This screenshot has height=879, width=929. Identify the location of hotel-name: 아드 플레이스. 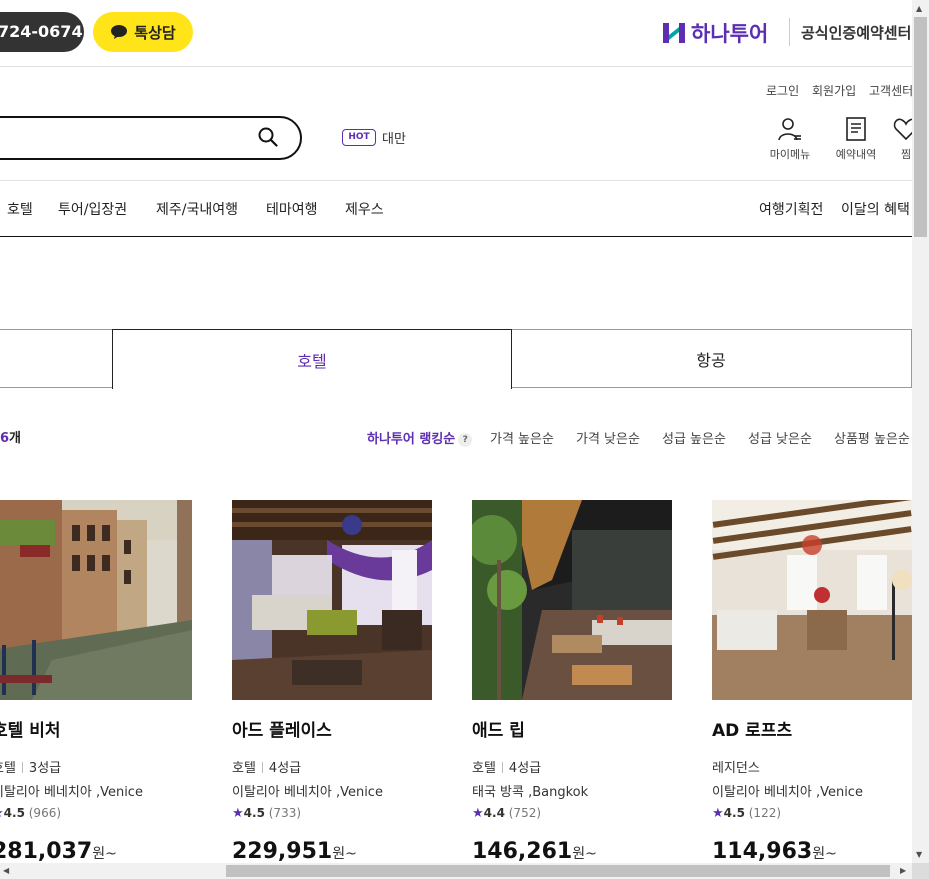
(332, 728).